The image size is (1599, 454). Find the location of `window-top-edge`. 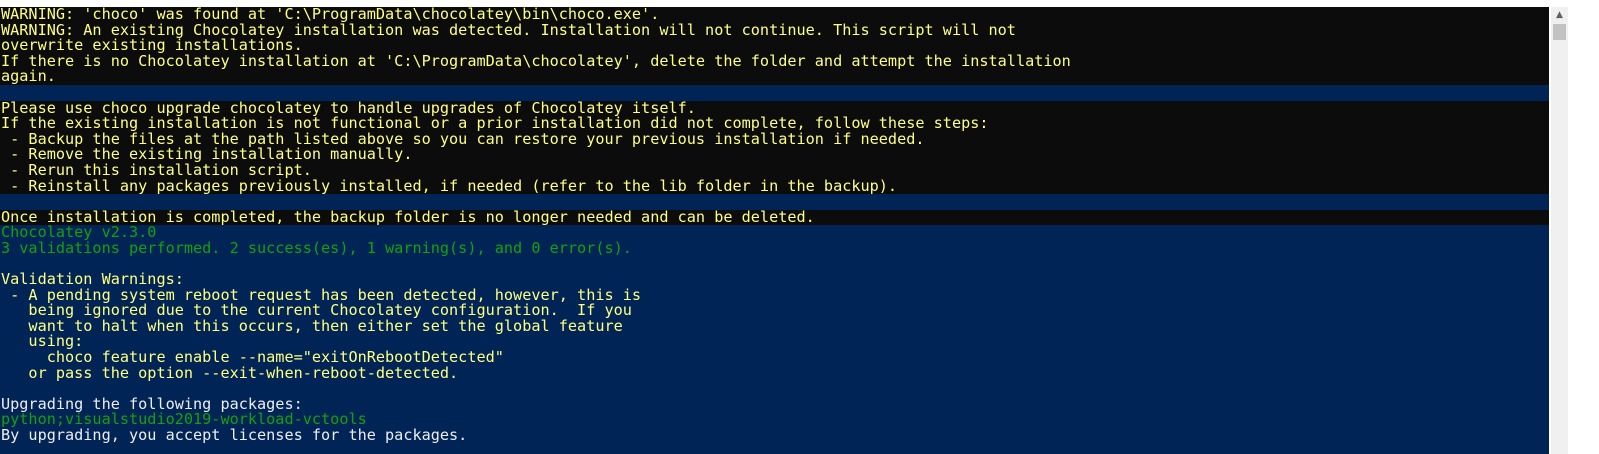

window-top-edge is located at coordinates (799, 3).